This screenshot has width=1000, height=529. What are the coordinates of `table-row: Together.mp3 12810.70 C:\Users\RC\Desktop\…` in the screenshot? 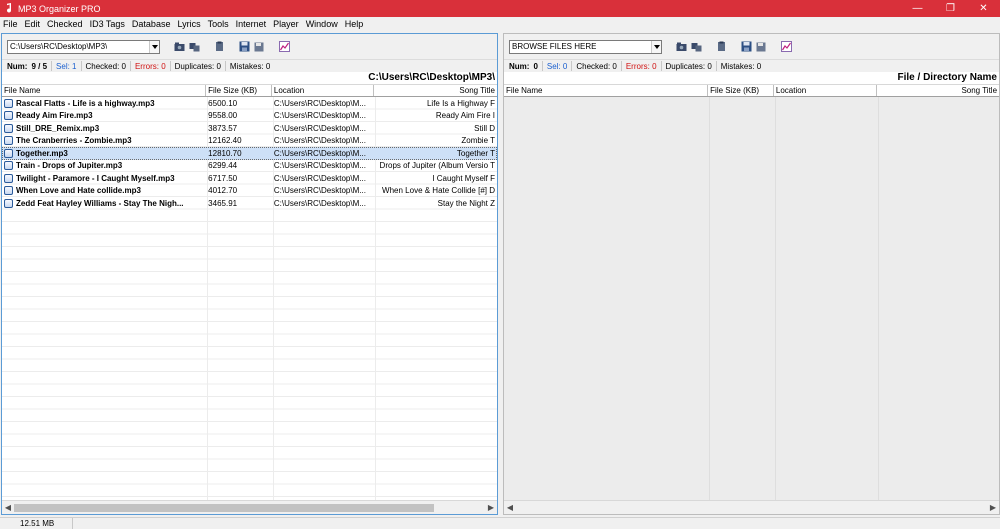 It's located at (249, 153).